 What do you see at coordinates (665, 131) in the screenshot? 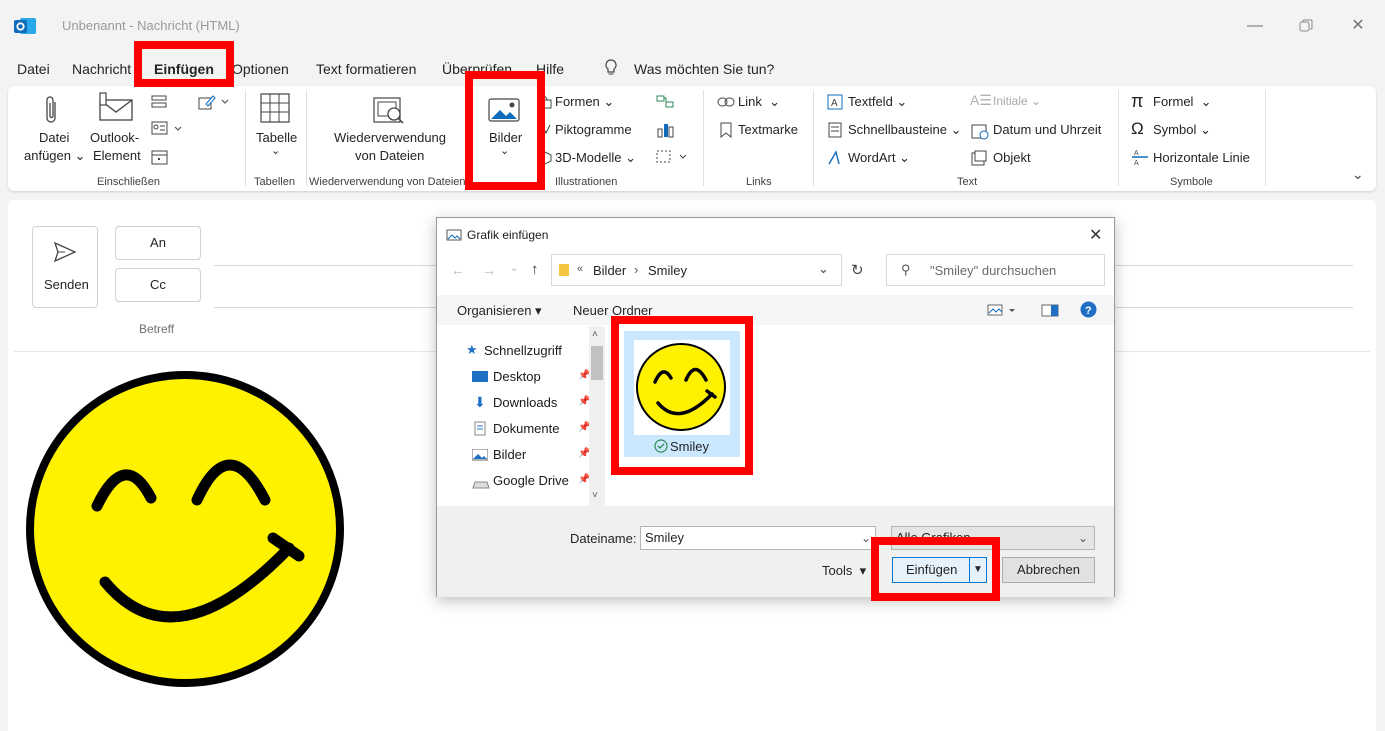
I see `chart-icon` at bounding box center [665, 131].